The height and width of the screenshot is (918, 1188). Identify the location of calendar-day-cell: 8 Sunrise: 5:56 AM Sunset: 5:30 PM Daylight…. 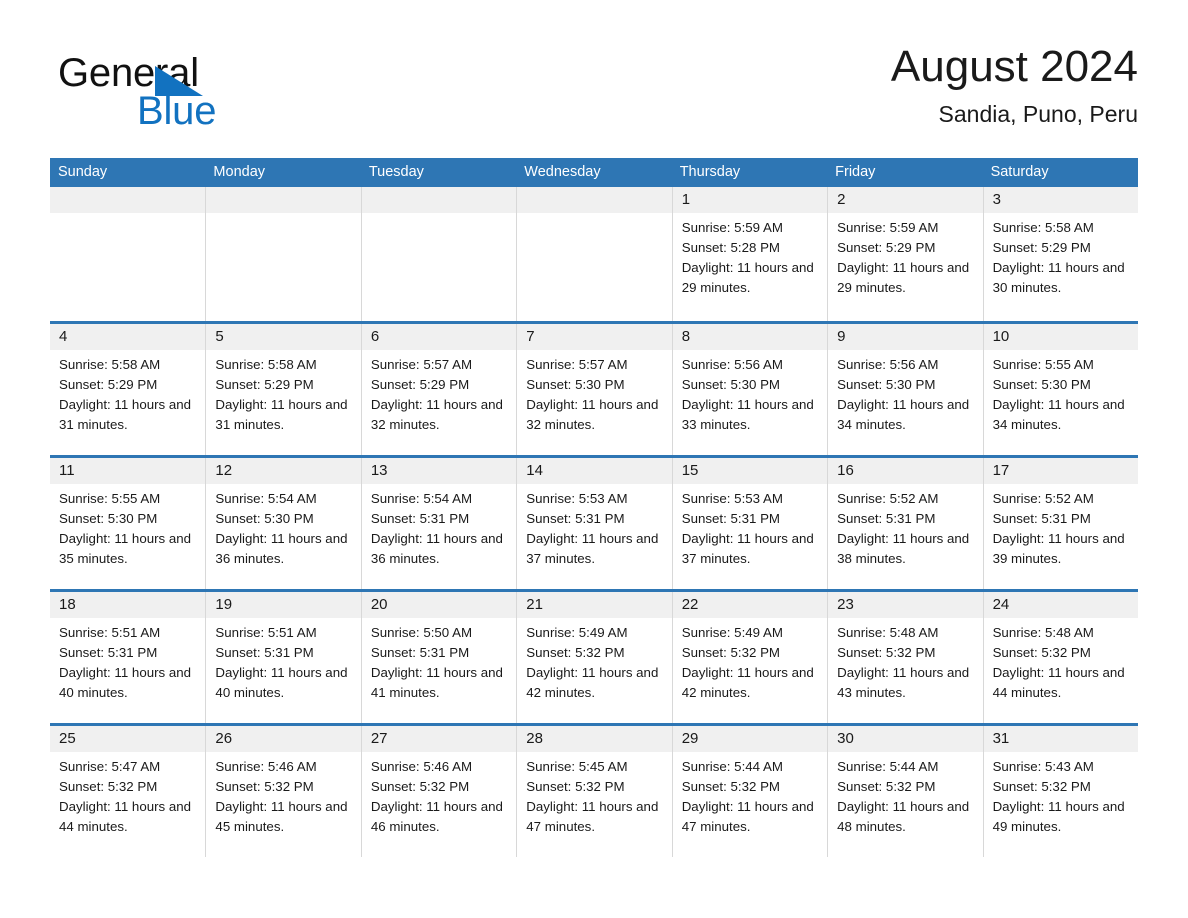
(749, 389).